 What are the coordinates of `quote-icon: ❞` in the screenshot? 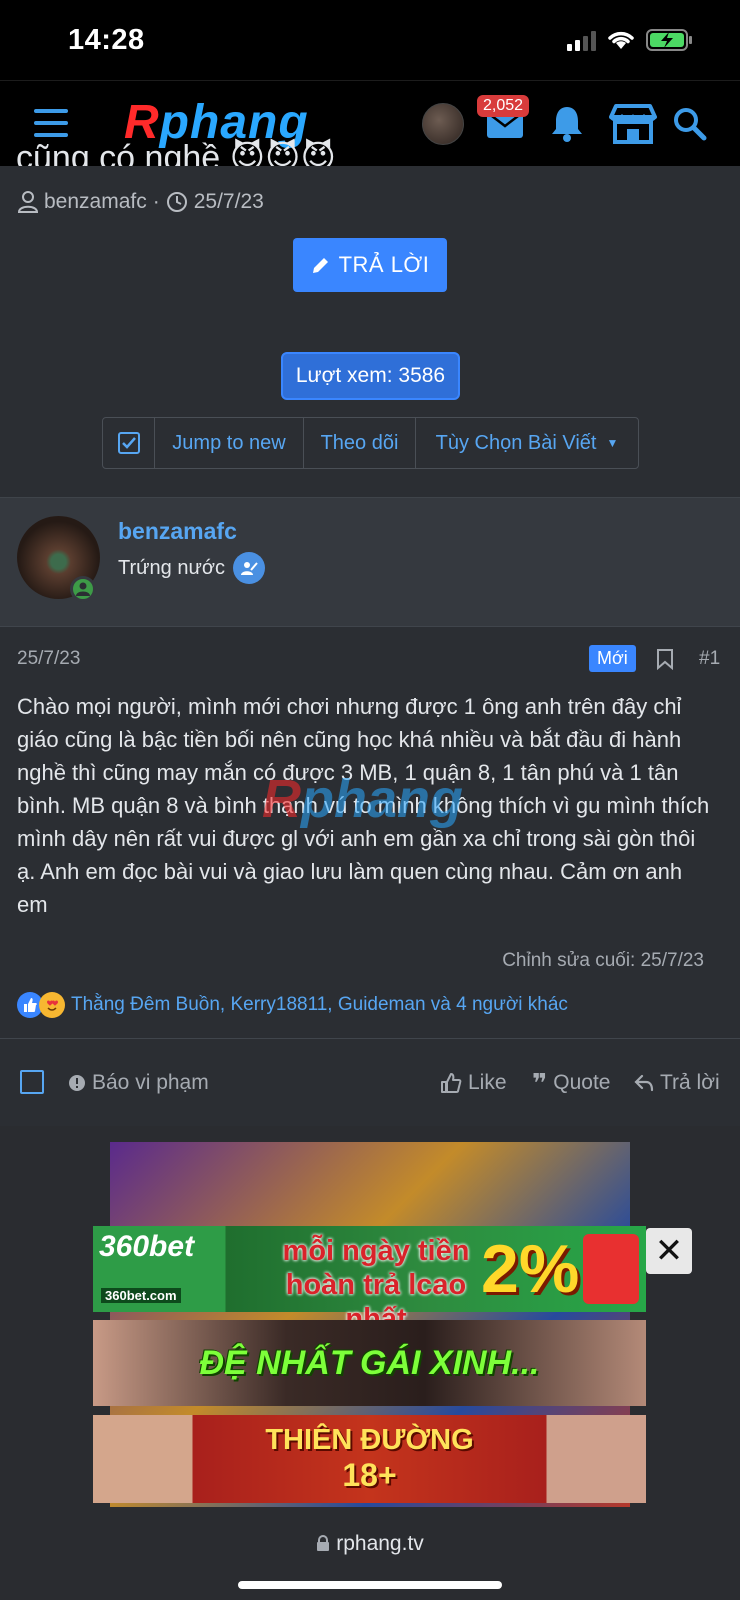 It's located at (540, 1083).